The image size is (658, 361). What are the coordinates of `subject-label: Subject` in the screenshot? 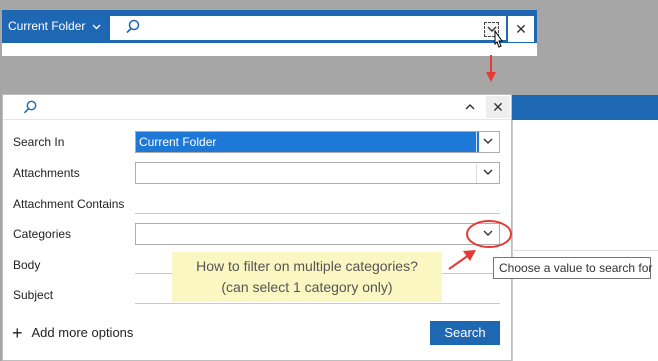 It's located at (33, 295).